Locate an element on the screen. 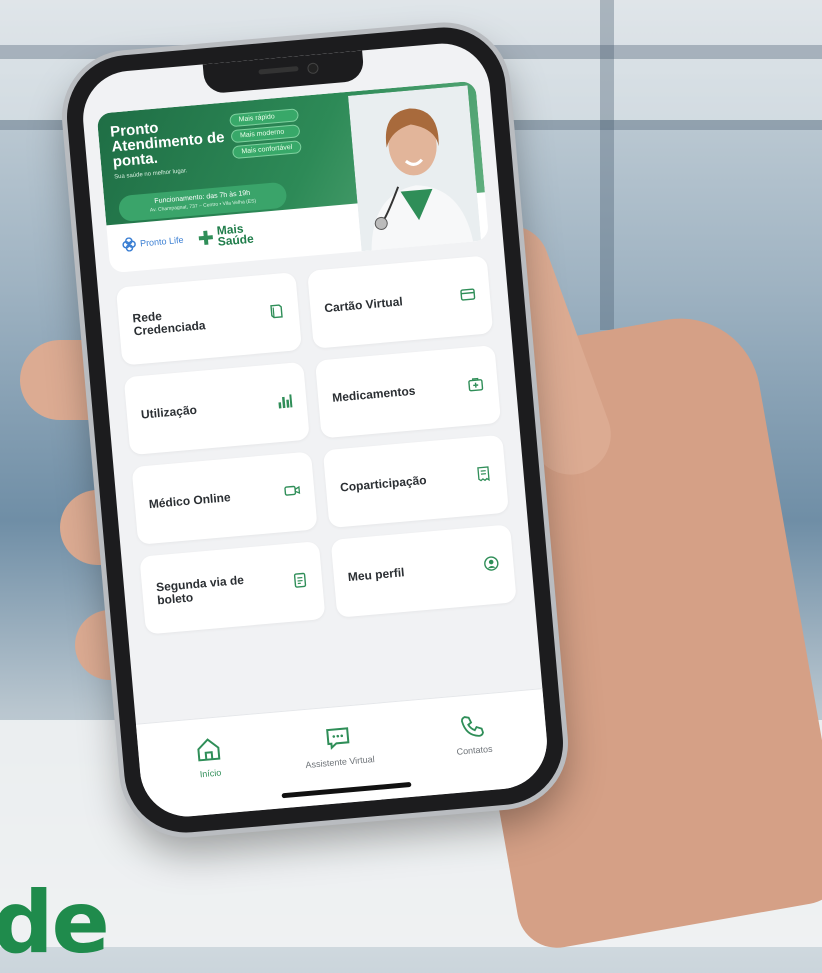  menu-card-cartao-virtual: Cartão Virtual is located at coordinates (400, 302).